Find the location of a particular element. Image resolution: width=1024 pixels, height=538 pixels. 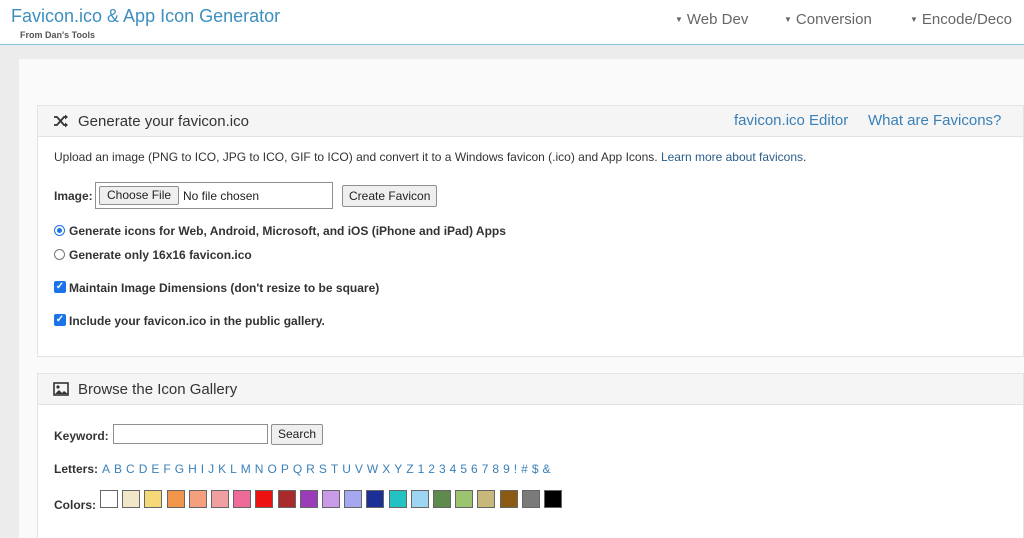

letter-link: 2 is located at coordinates (431, 469).